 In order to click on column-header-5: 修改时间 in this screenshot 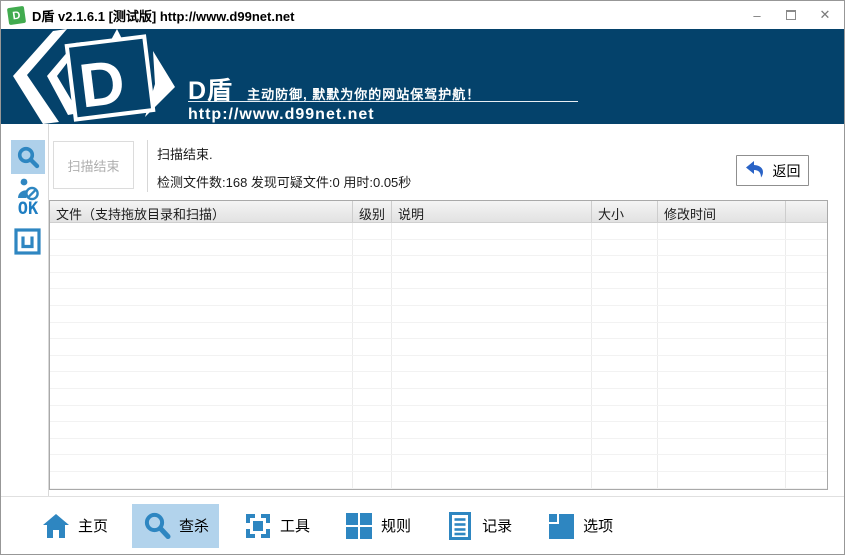, I will do `click(722, 211)`.